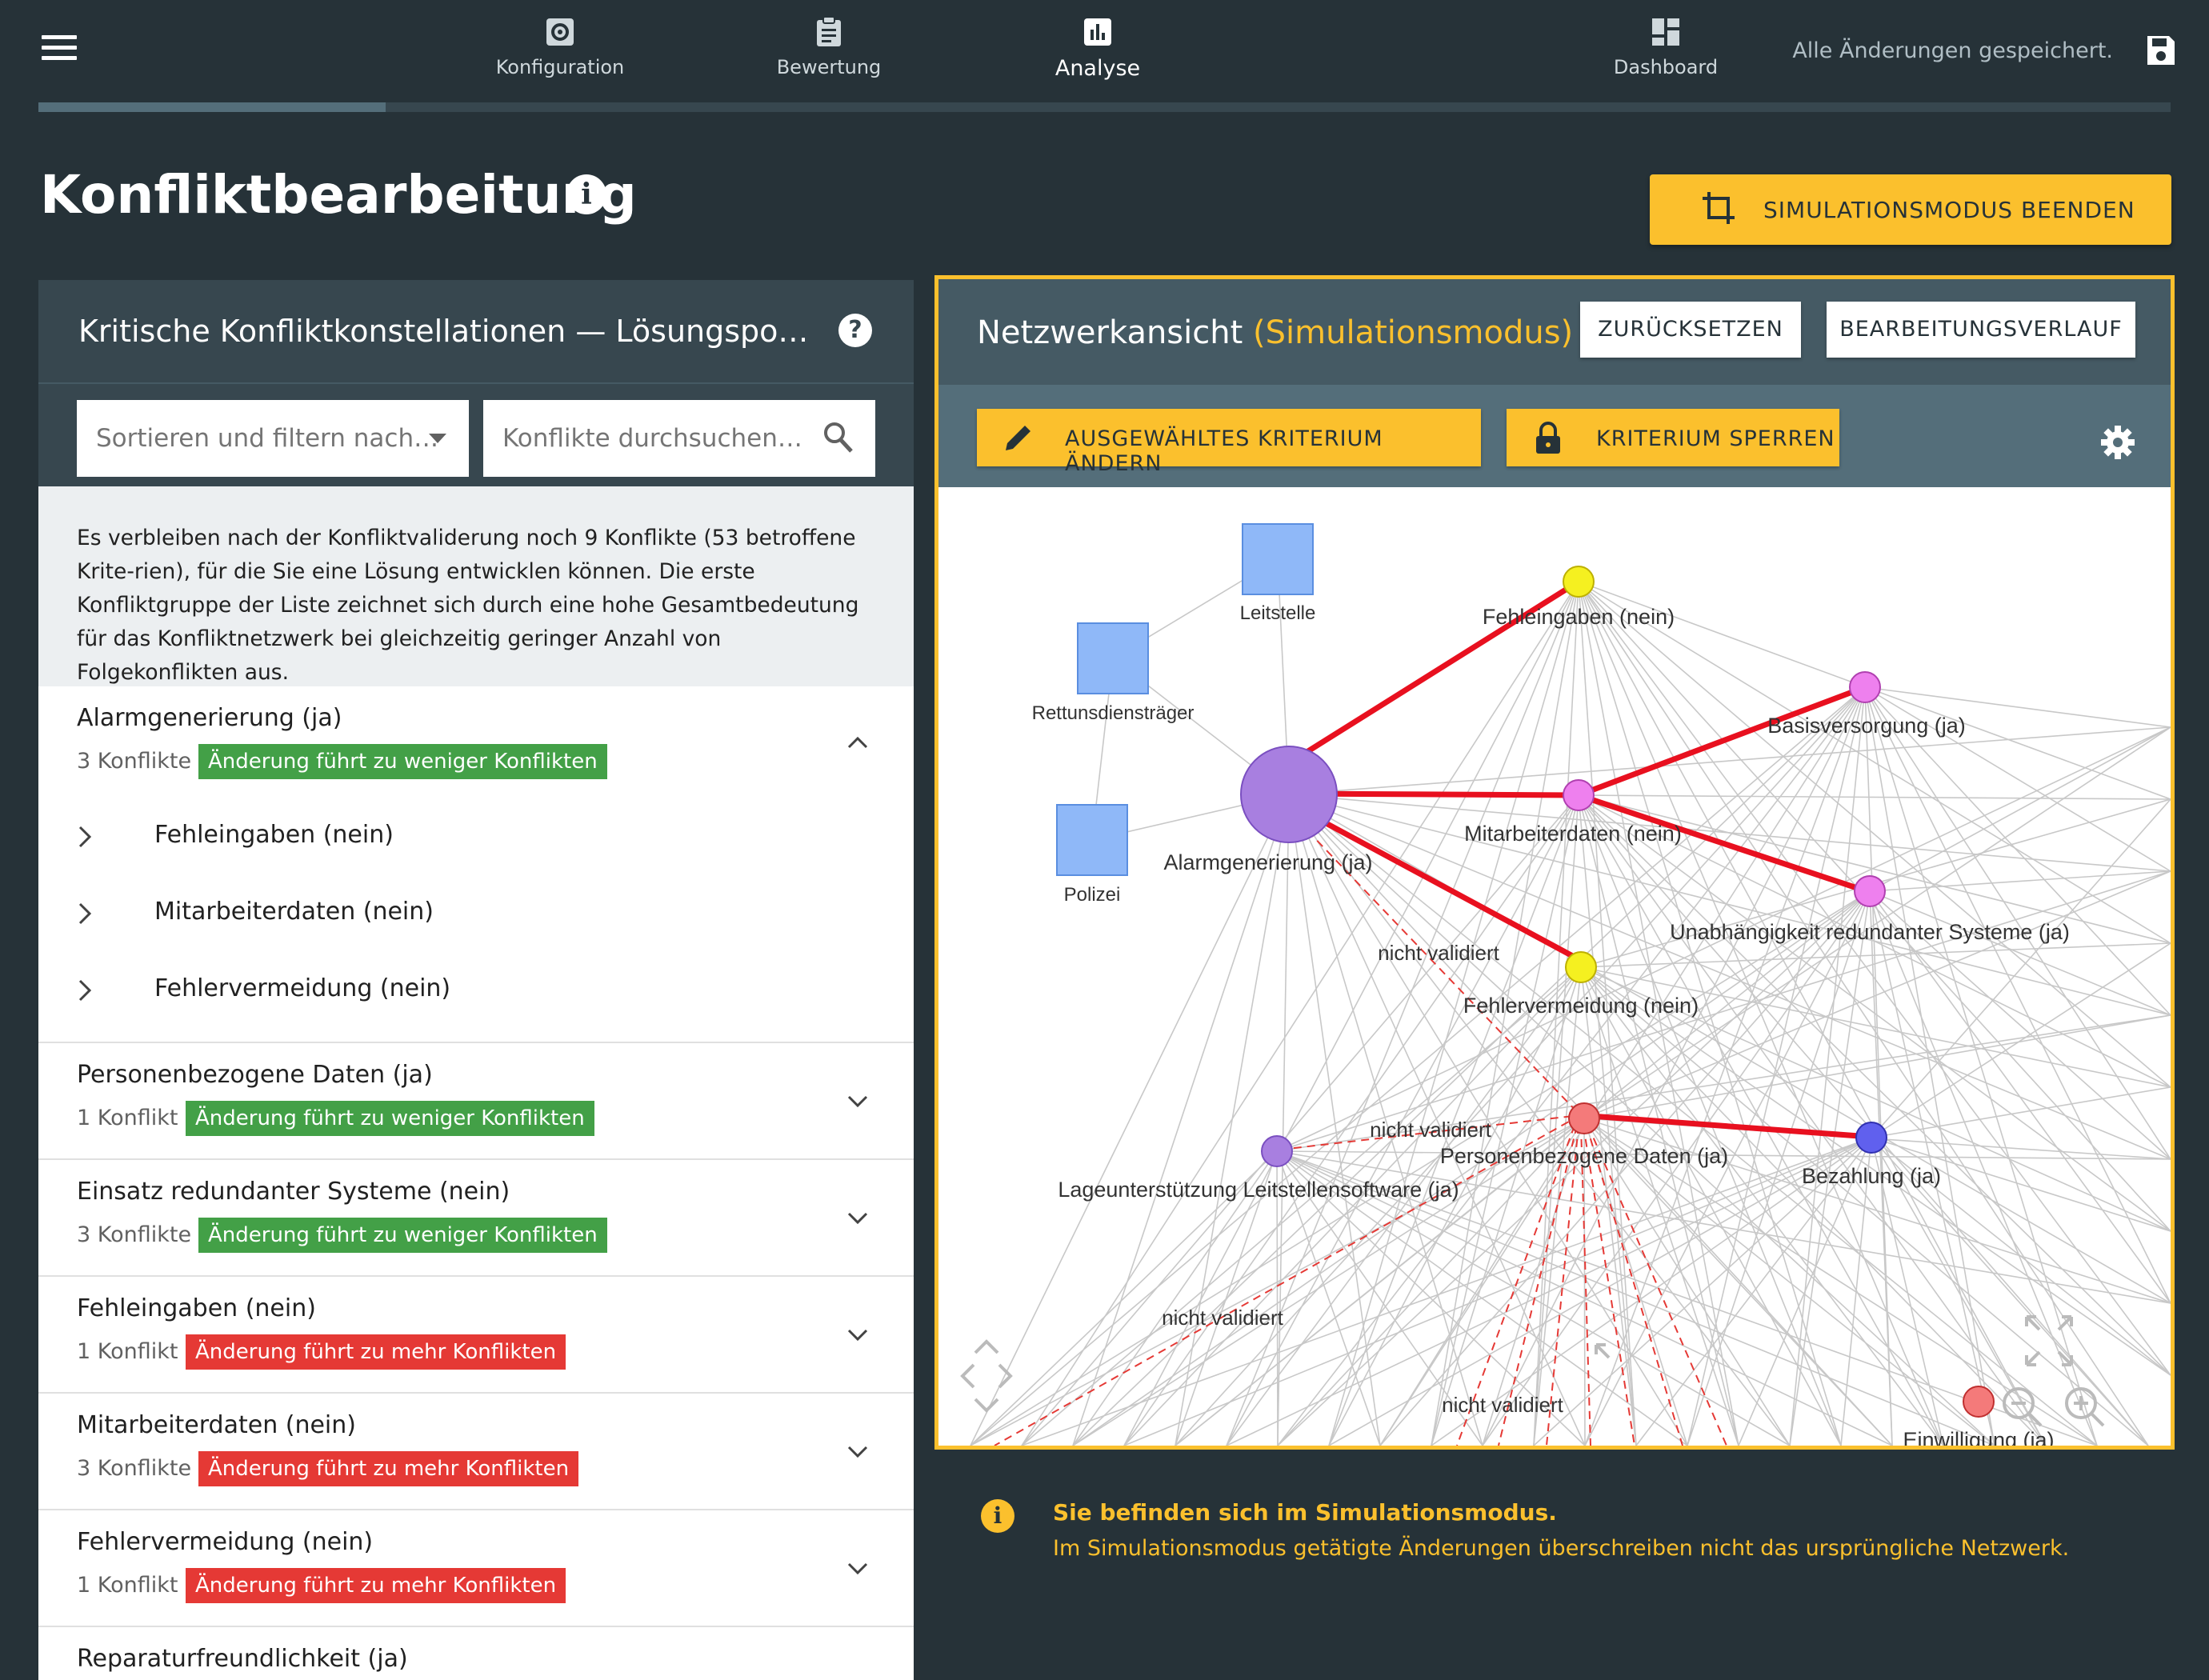 Image resolution: width=2209 pixels, height=1680 pixels. What do you see at coordinates (1725, 1126) in the screenshot?
I see `highlight-edge` at bounding box center [1725, 1126].